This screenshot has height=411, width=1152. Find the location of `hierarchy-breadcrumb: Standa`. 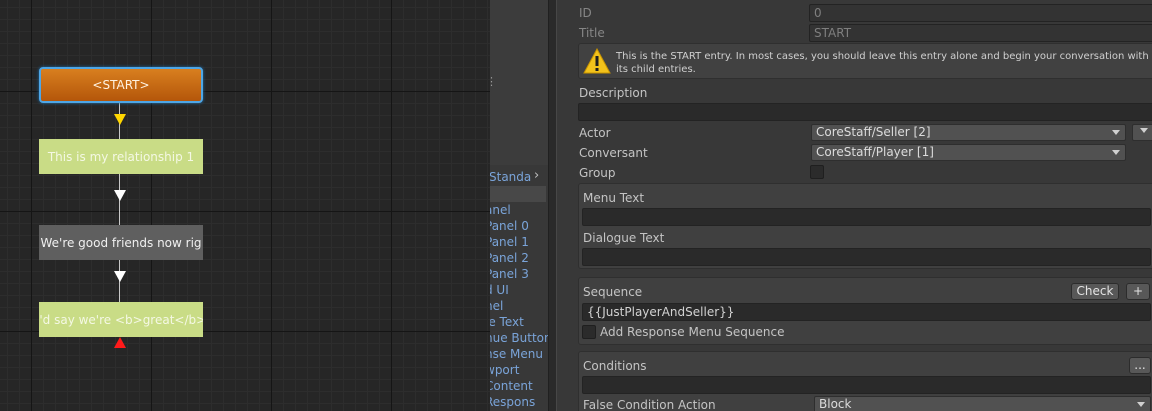

hierarchy-breadcrumb: Standa is located at coordinates (510, 177).